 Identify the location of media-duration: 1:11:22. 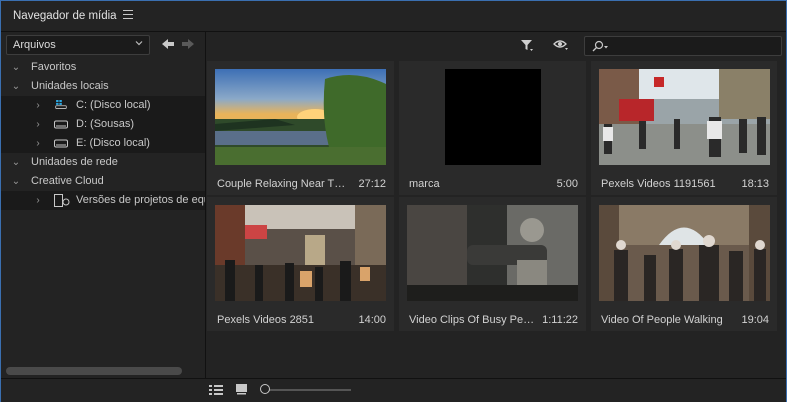
(560, 320).